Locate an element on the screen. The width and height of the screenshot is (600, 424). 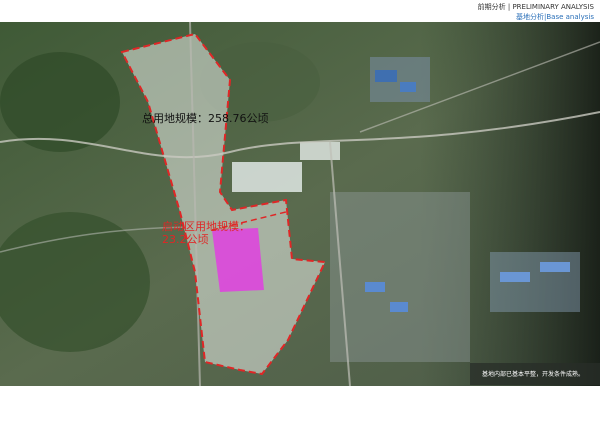
site-note: 基地内部已基本平整，开发条件成熟。 is located at coordinates (535, 374).